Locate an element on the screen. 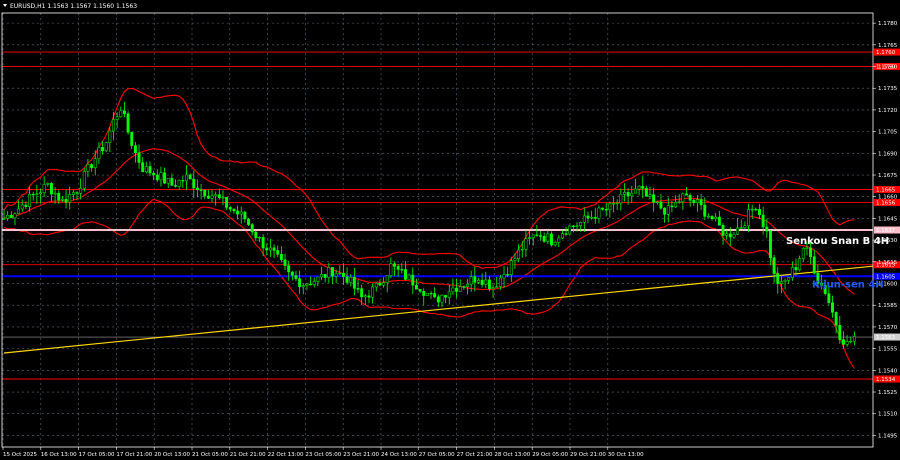 The image size is (900, 460). level-tag-label: 1.1760 is located at coordinates (886, 53).